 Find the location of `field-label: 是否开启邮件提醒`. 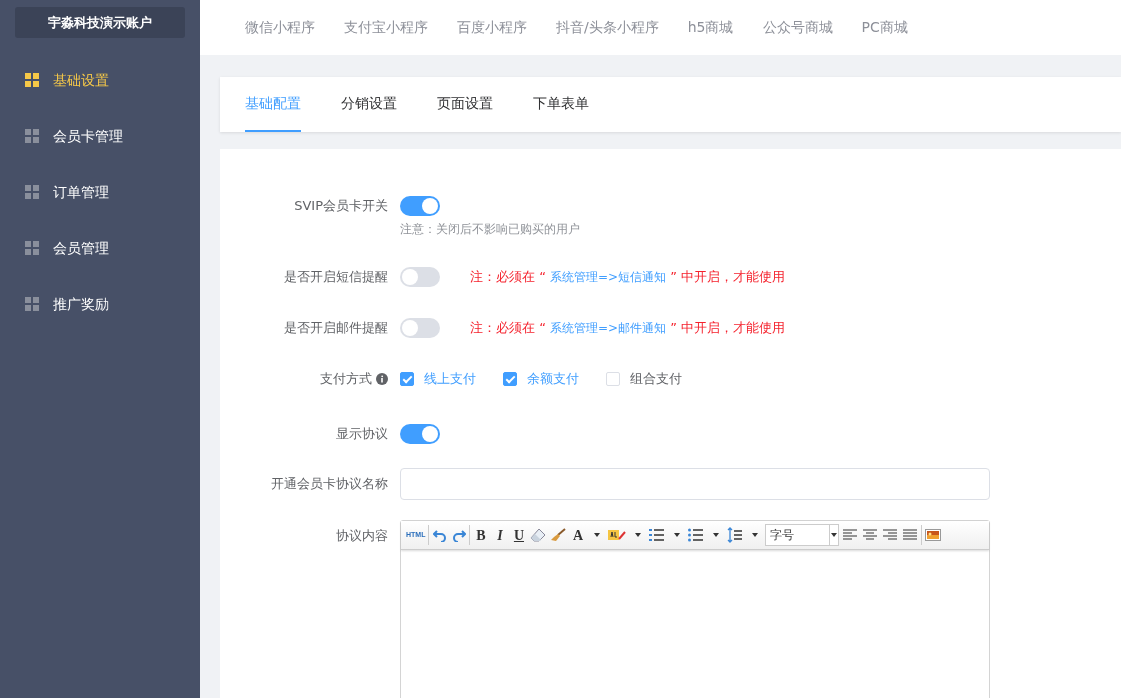

field-label: 是否开启邮件提醒 is located at coordinates (336, 328).